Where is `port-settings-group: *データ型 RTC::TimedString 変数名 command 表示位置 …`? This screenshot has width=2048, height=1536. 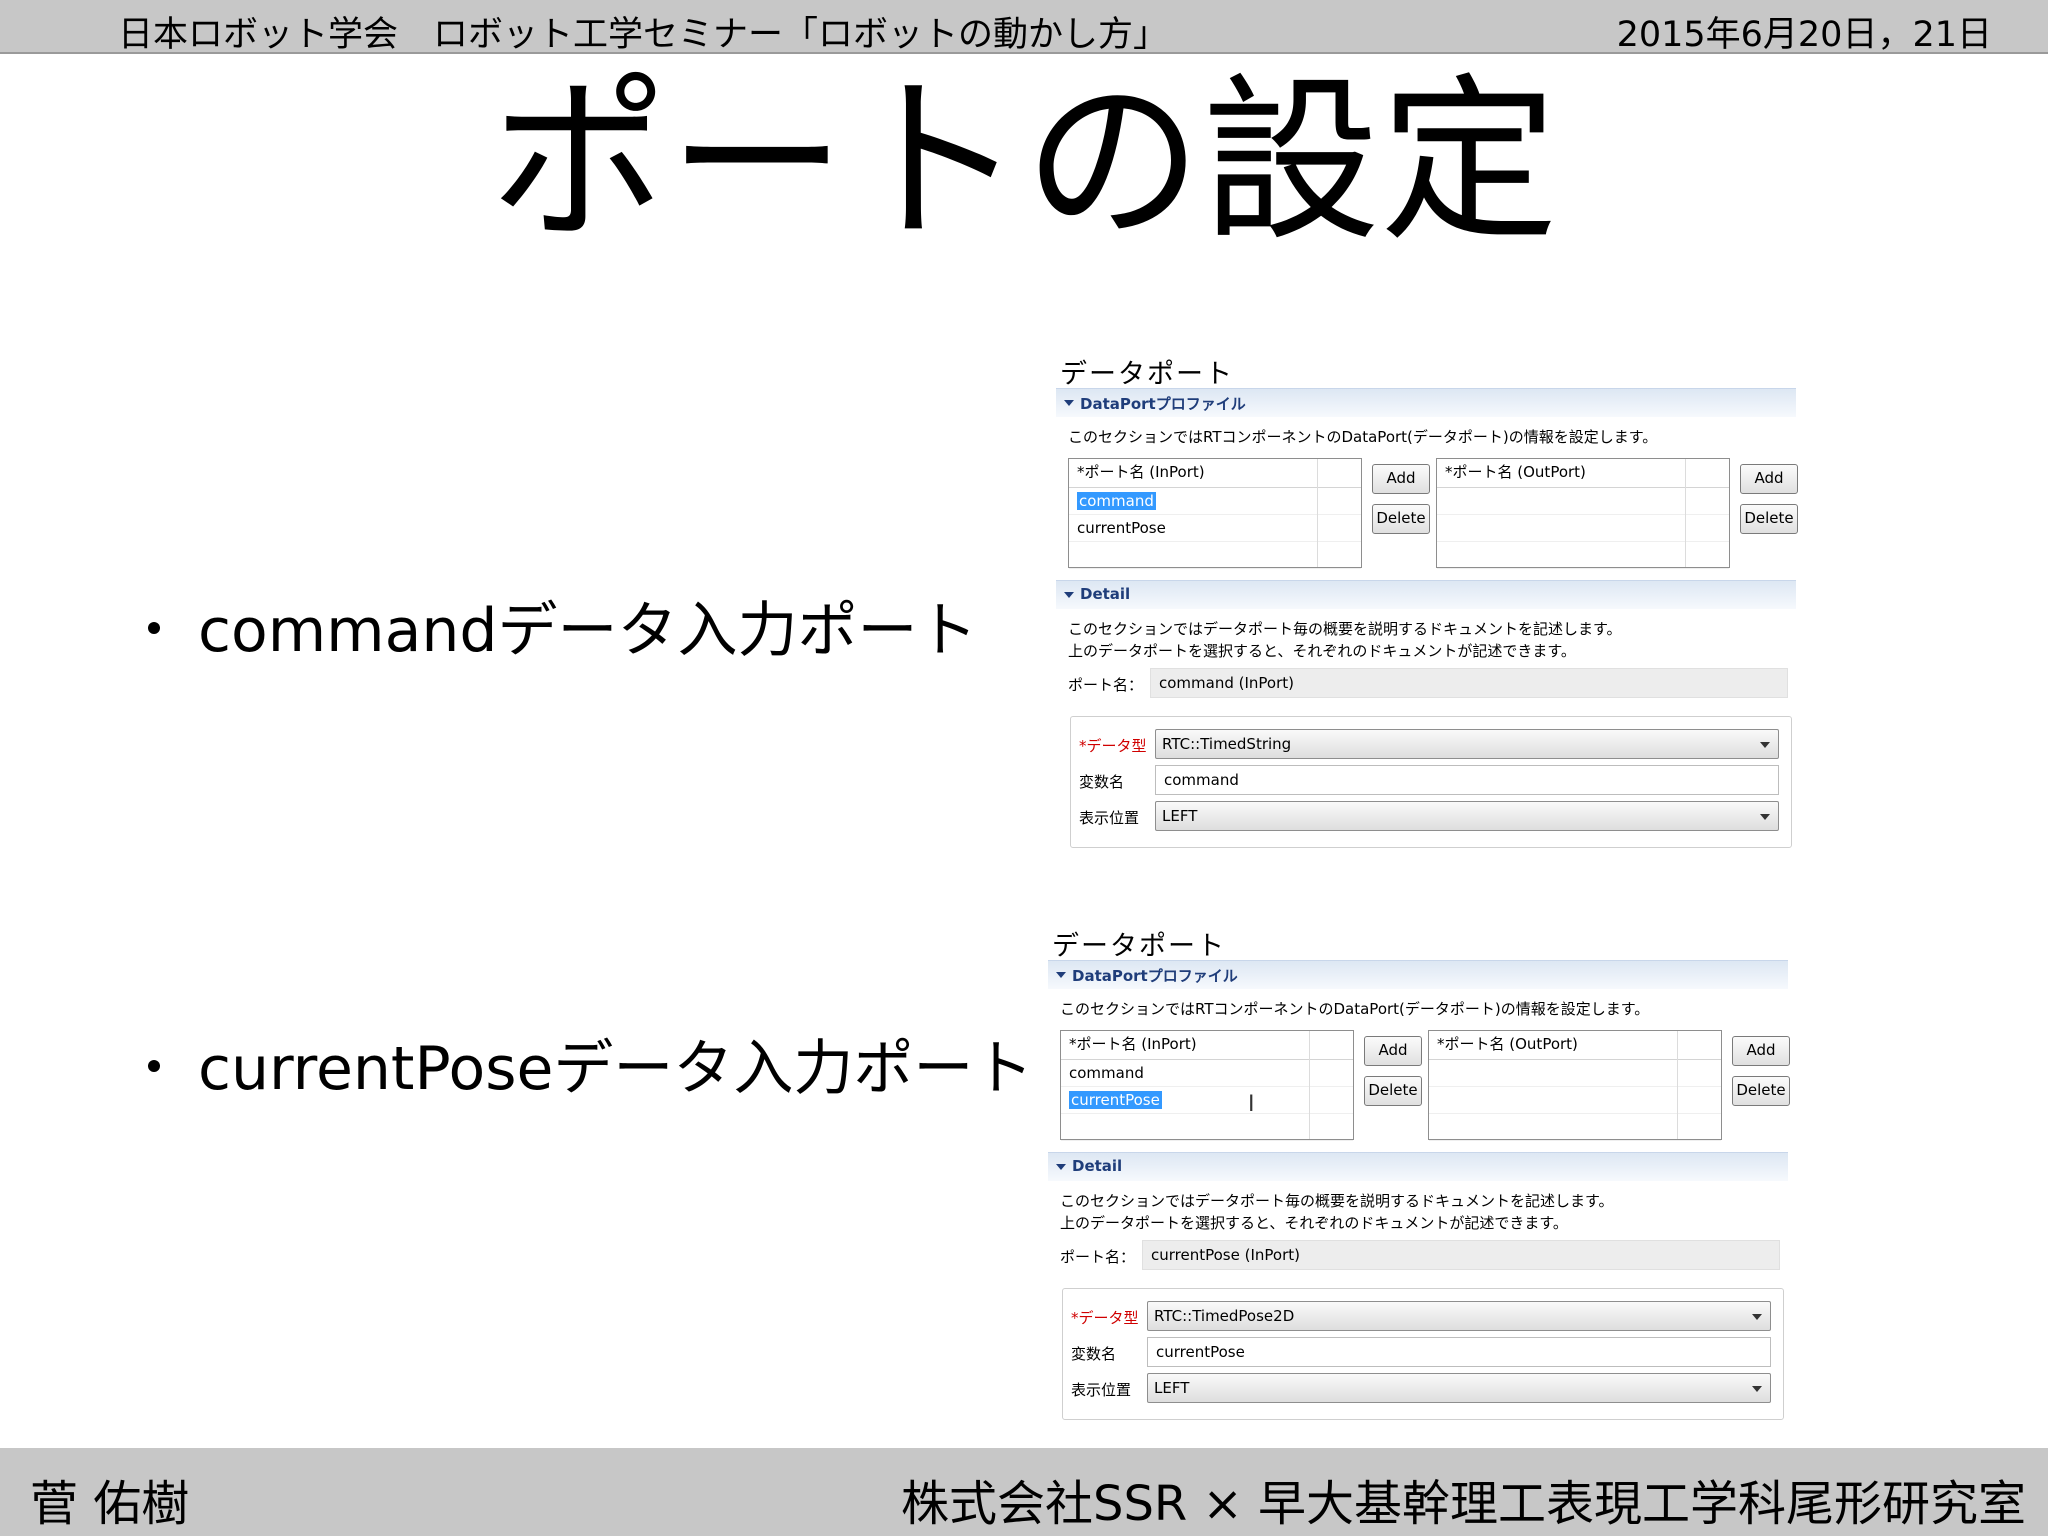 port-settings-group: *データ型 RTC::TimedString 変数名 command 表示位置 … is located at coordinates (1431, 782).